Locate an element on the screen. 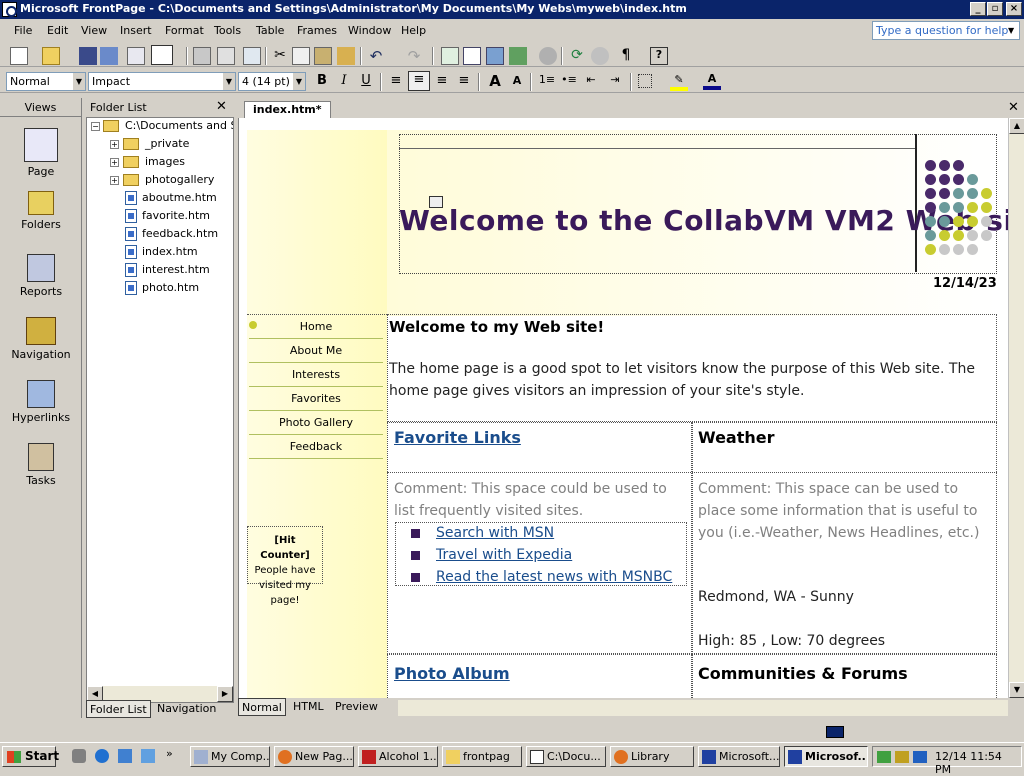  redo-icon: ↷ is located at coordinates (414, 56).